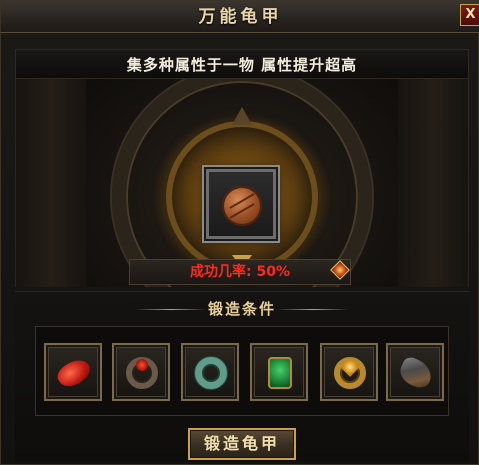  I want to click on ruby-ring-icon, so click(142, 373).